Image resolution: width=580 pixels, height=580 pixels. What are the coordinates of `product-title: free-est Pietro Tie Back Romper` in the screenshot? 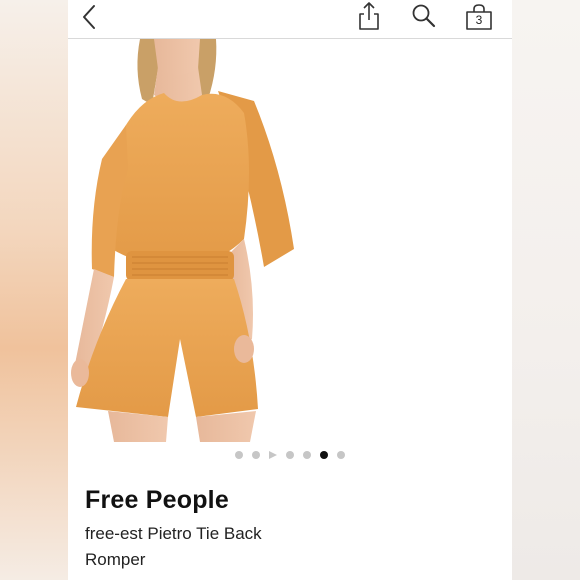 It's located at (173, 546).